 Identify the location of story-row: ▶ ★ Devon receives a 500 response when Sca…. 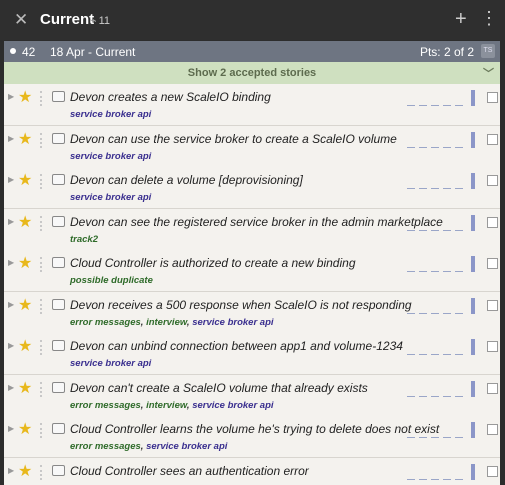
(252, 313).